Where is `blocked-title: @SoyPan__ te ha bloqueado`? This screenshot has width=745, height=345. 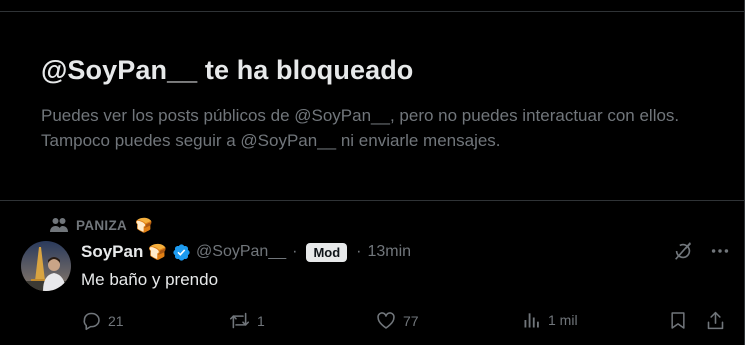
blocked-title: @SoyPan__ te ha bloqueado is located at coordinates (227, 70).